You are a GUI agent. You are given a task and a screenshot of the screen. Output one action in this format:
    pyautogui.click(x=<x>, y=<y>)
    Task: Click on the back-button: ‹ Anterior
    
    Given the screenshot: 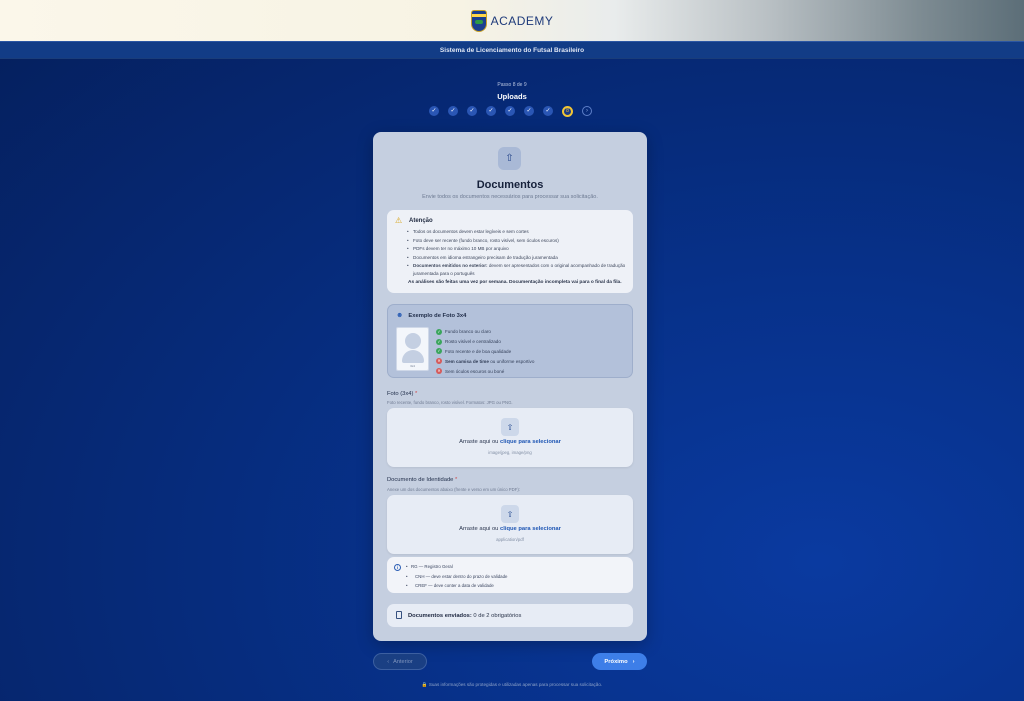 What is the action you would take?
    pyautogui.click(x=400, y=661)
    